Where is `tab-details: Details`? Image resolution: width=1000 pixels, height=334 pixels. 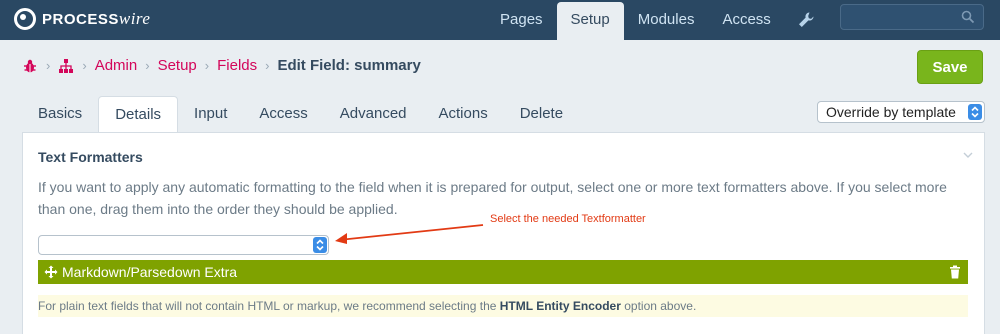 tab-details: Details is located at coordinates (138, 114).